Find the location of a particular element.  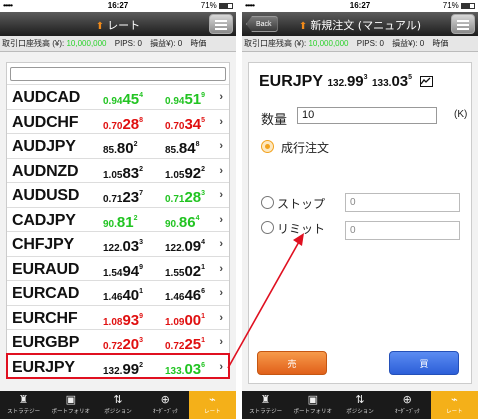

rate-row: EURJPY 132.992 133.036 › is located at coordinates (118, 365).